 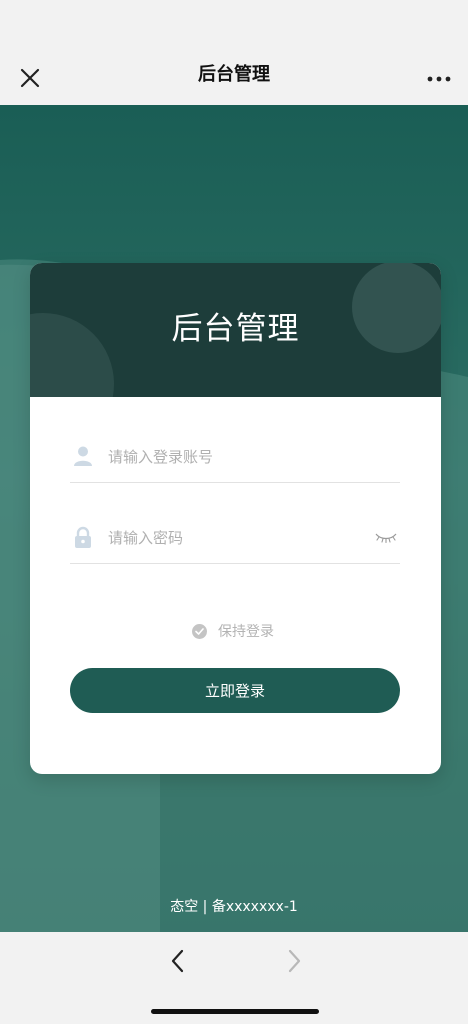 What do you see at coordinates (234, 52) in the screenshot?
I see `navigation-bar: 后台管理` at bounding box center [234, 52].